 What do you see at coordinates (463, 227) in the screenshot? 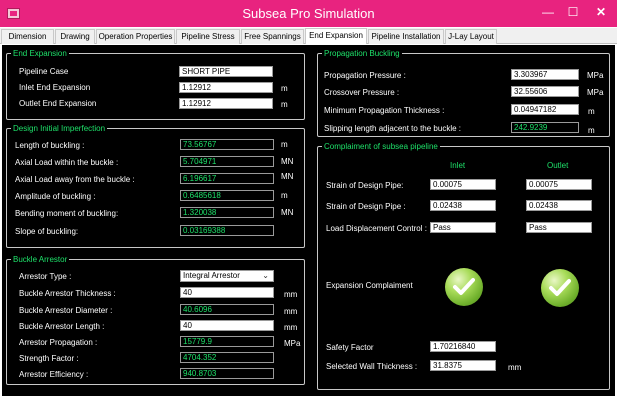
I see `load-inlet-field: Pass` at bounding box center [463, 227].